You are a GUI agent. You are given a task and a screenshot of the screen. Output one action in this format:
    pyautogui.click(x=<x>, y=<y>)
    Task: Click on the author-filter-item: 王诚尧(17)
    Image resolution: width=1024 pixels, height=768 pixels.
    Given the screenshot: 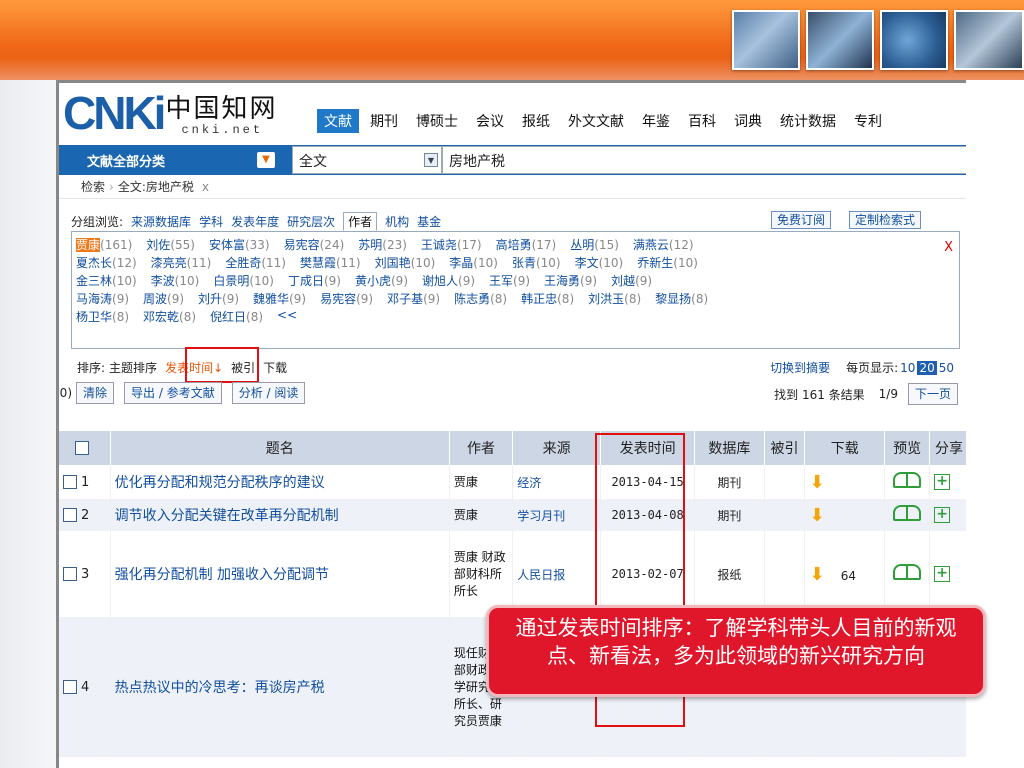 What is the action you would take?
    pyautogui.click(x=451, y=245)
    